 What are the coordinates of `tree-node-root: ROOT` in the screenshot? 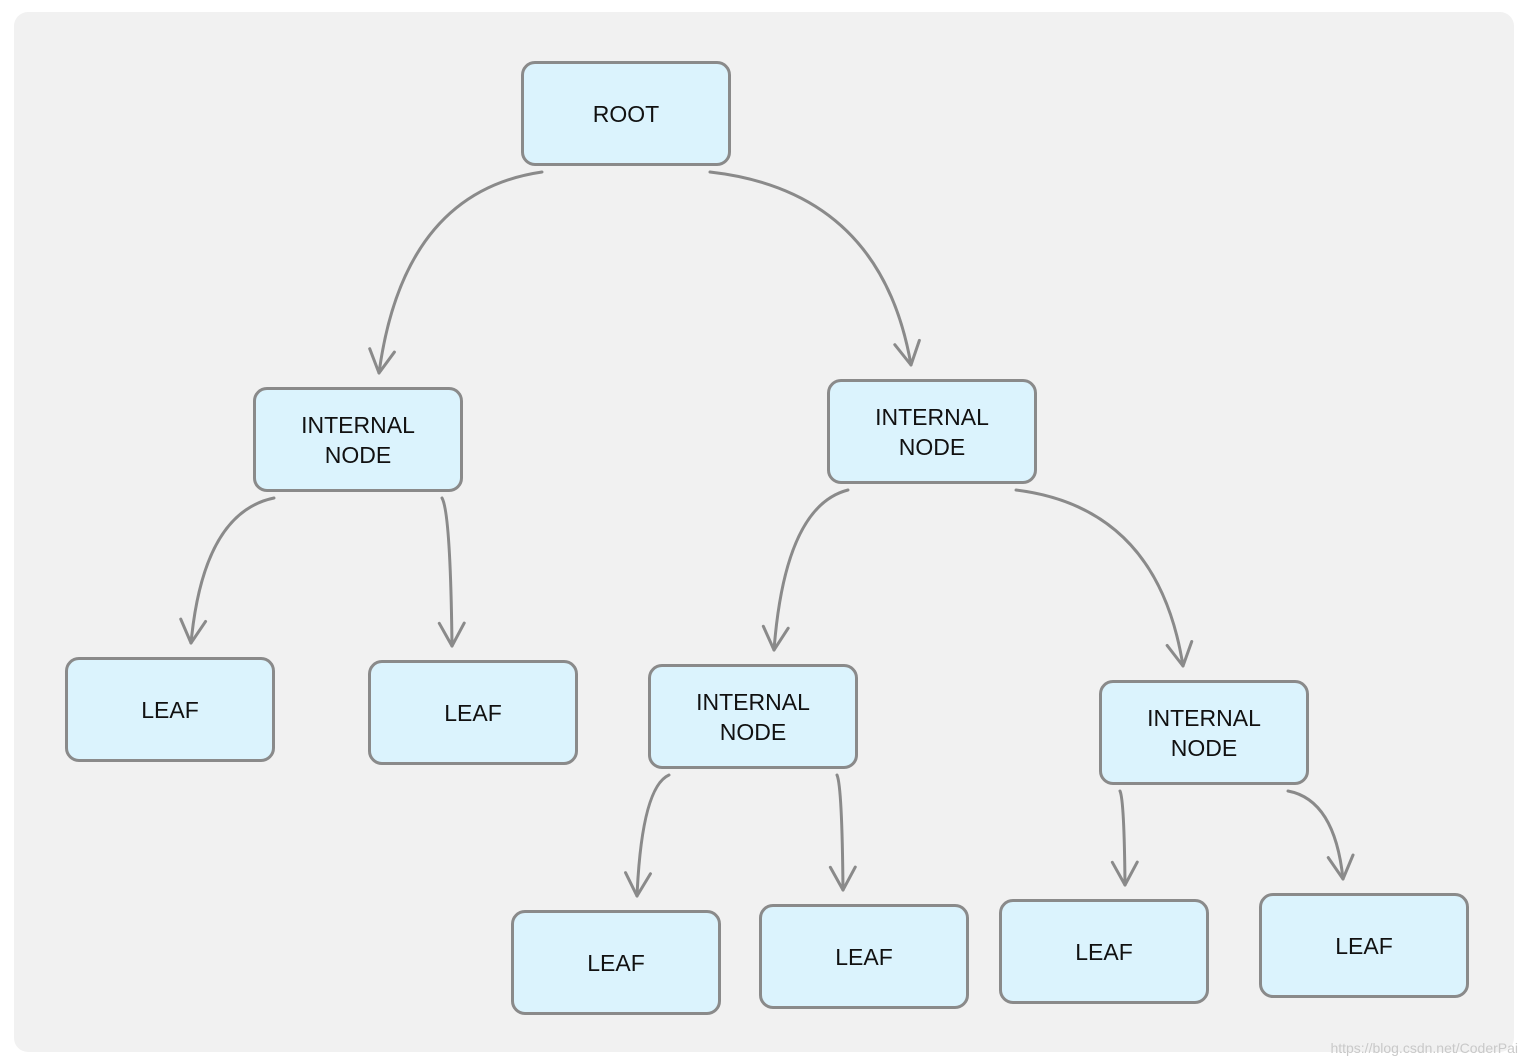 It's located at (626, 113).